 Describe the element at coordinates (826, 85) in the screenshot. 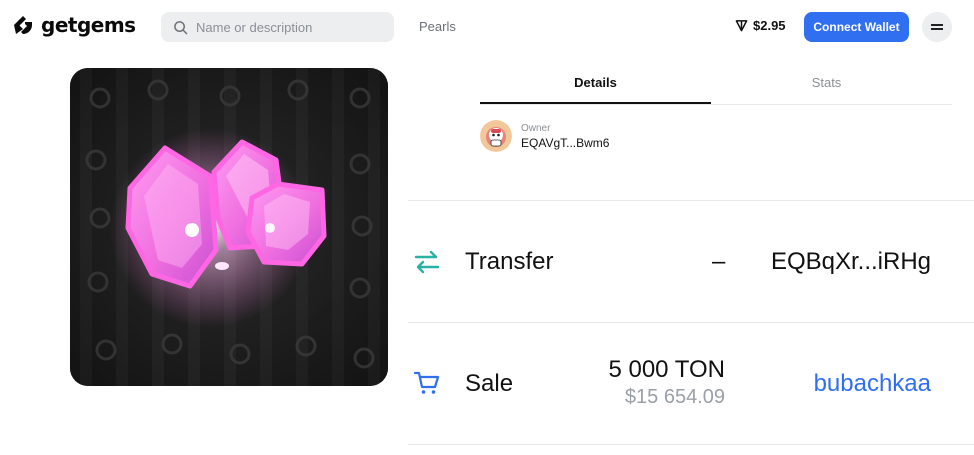

I see `tab-stats: Stats` at that location.